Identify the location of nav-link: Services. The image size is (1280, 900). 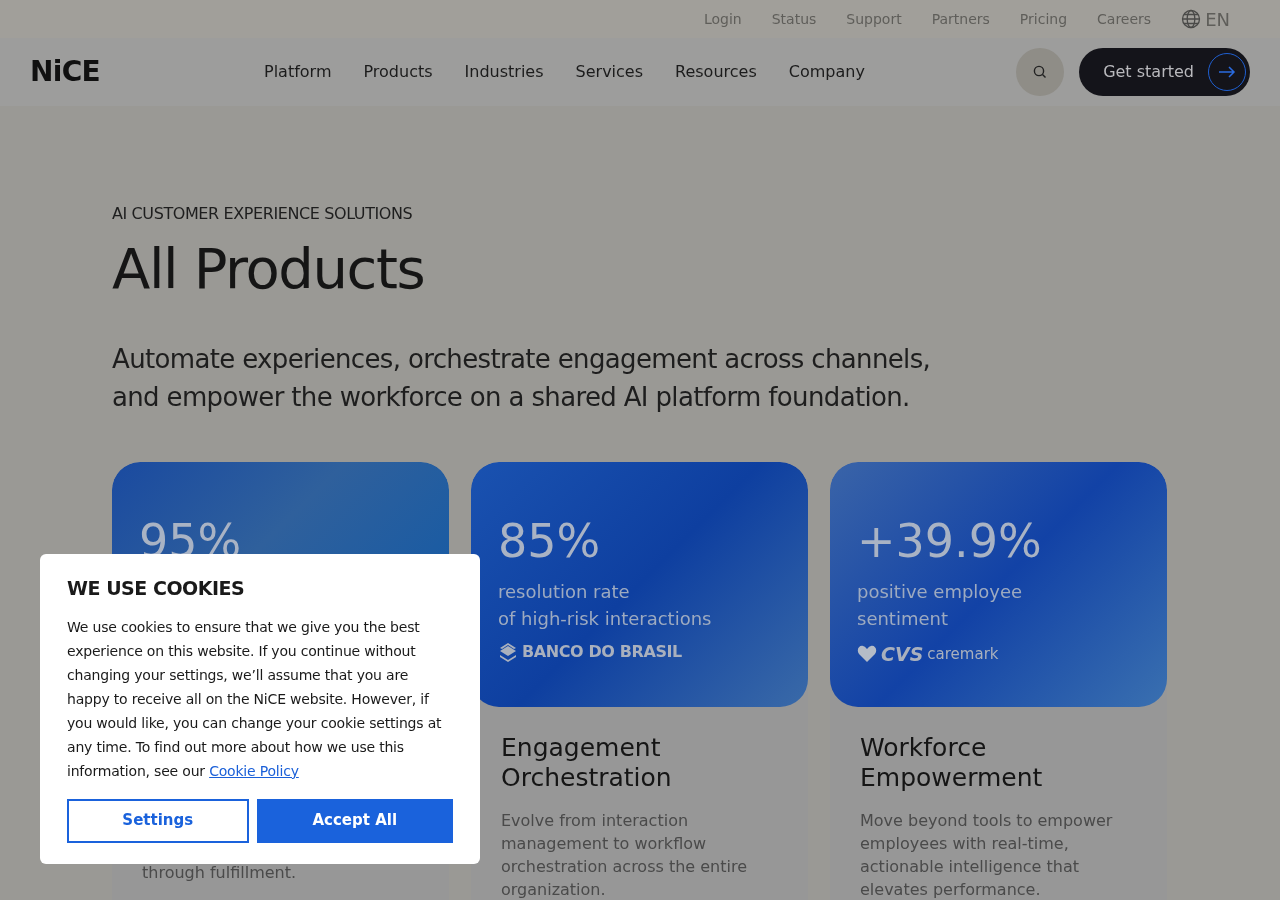
(609, 72).